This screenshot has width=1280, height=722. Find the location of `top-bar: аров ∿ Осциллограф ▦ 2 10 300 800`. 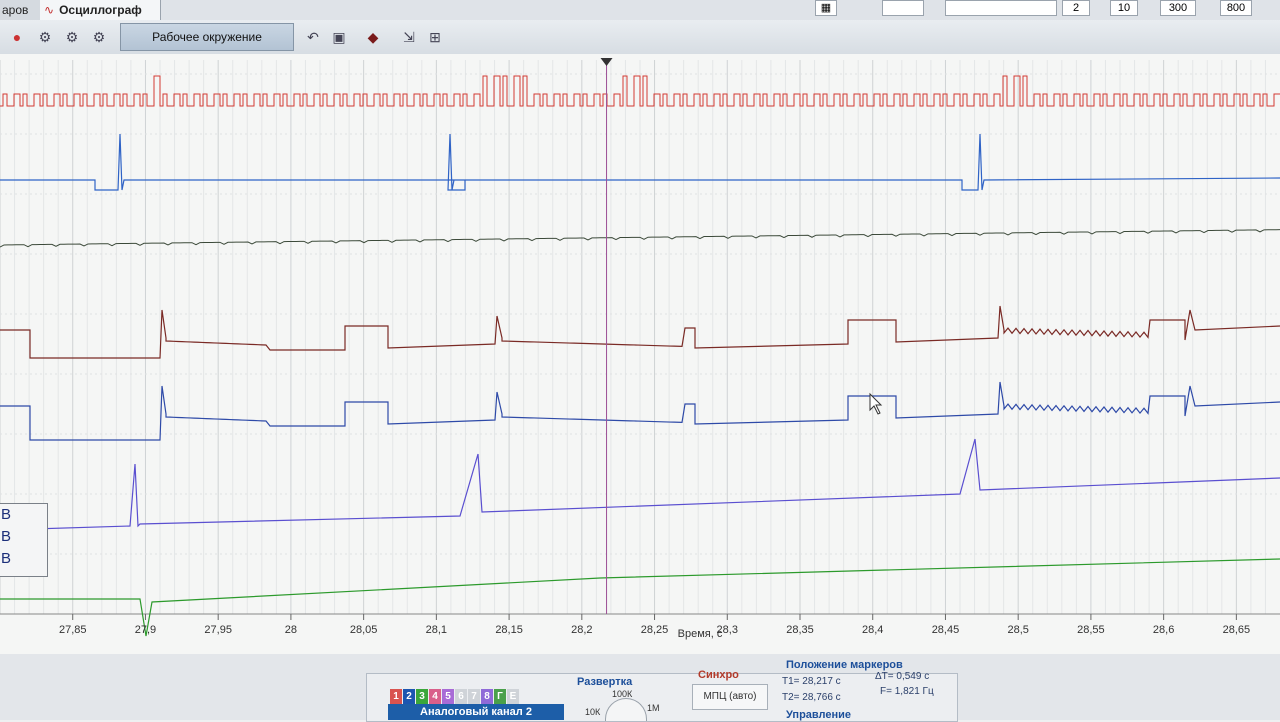

top-bar: аров ∿ Осциллограф ▦ 2 10 300 800 is located at coordinates (640, 10).